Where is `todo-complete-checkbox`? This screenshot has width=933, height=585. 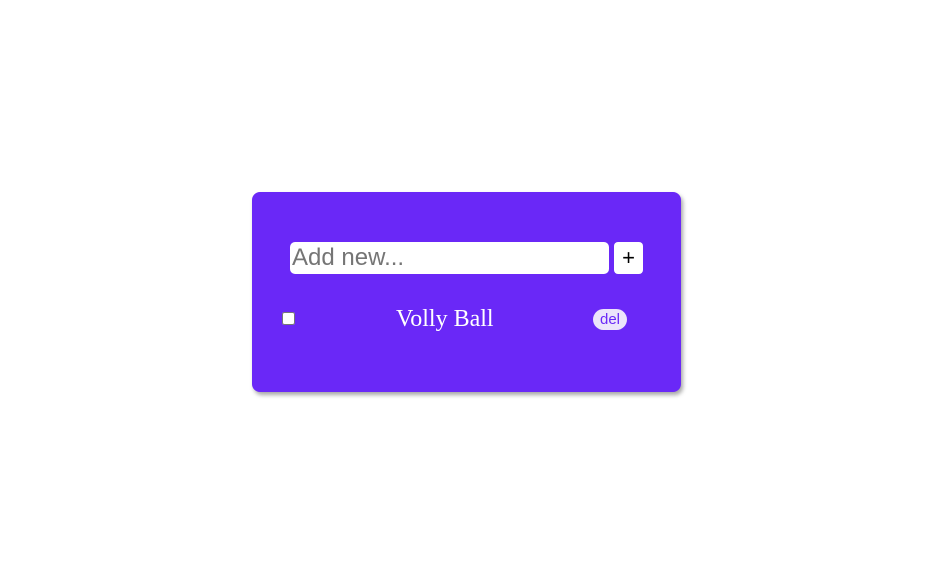
todo-complete-checkbox is located at coordinates (288, 318).